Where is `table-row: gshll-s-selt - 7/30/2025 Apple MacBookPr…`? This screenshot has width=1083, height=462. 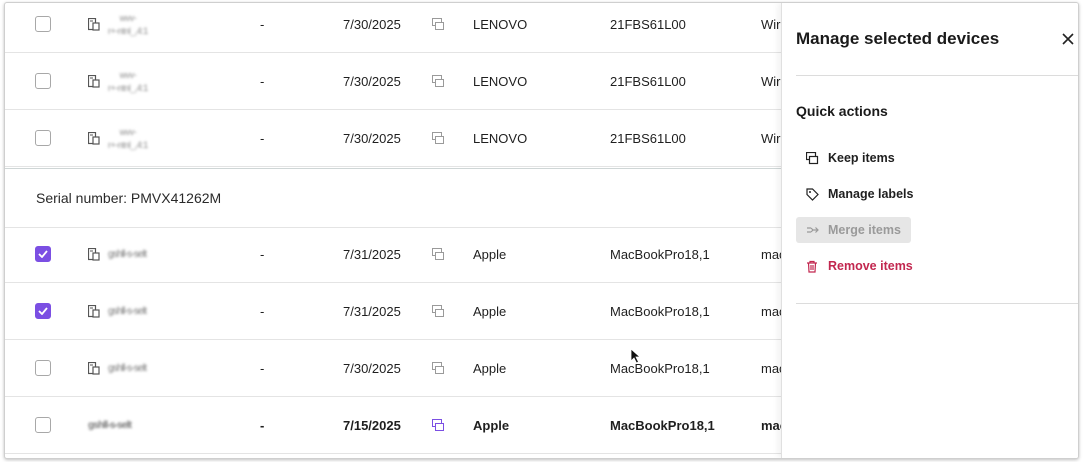
table-row: gshll-s-selt - 7/30/2025 Apple MacBookPr… is located at coordinates (394, 368).